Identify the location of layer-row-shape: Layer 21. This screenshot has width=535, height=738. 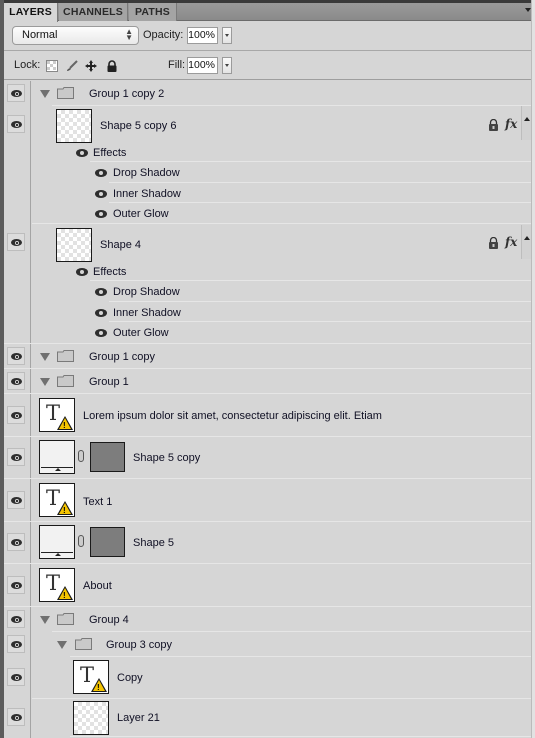
(269, 718).